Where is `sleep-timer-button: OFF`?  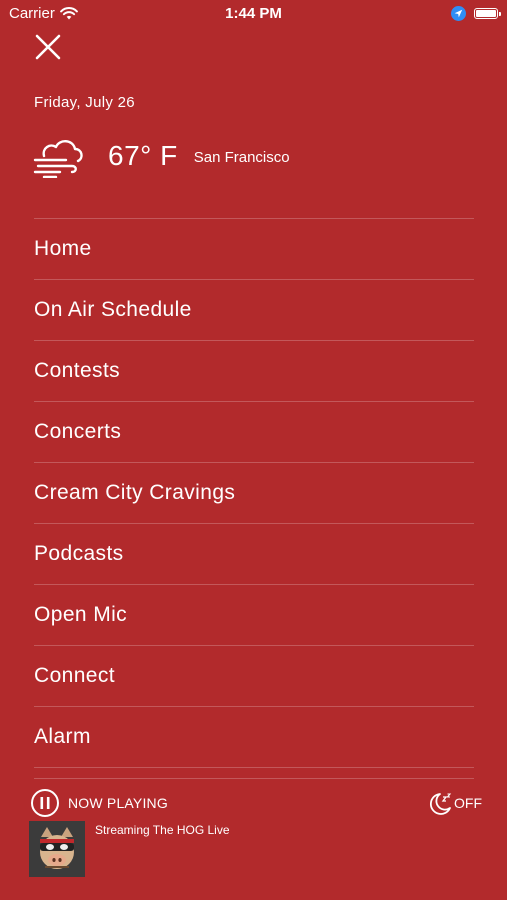 sleep-timer-button: OFF is located at coordinates (455, 803).